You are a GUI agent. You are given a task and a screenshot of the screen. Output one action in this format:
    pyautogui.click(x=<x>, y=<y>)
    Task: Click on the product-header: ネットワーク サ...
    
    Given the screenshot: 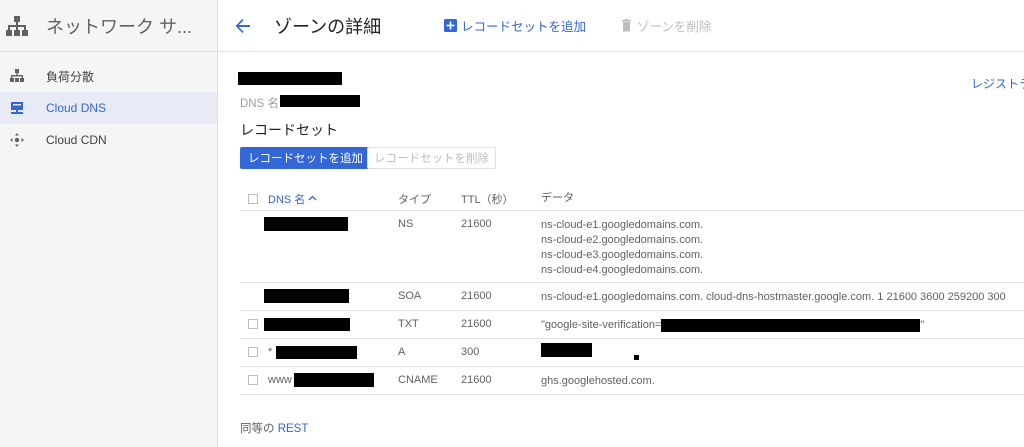 What is the action you would take?
    pyautogui.click(x=108, y=26)
    